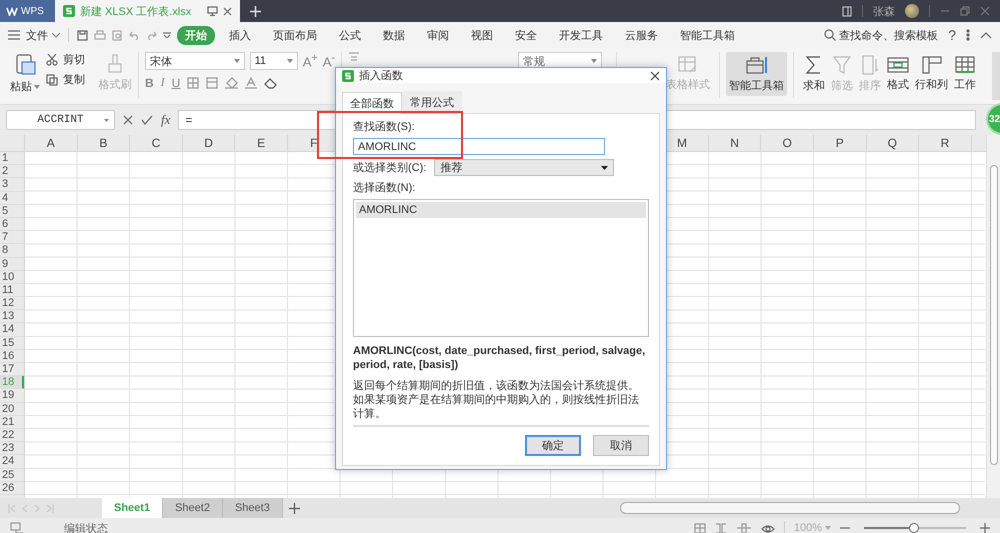 Image resolution: width=1000 pixels, height=533 pixels. I want to click on function-signature: AMORLINC(cost, date_purchased, first_period, salvage, period, rate, [basis]), so click(499, 358).